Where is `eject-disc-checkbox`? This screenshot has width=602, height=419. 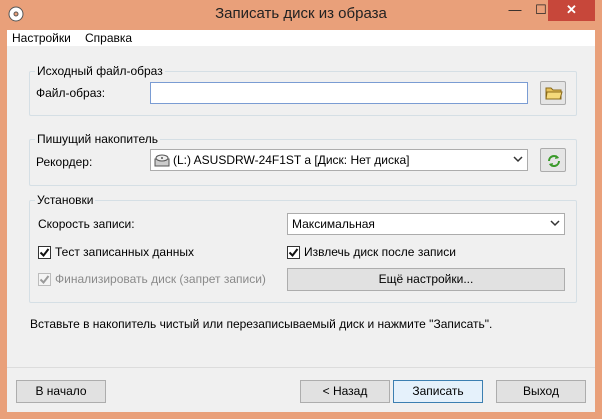
eject-disc-checkbox is located at coordinates (293, 252).